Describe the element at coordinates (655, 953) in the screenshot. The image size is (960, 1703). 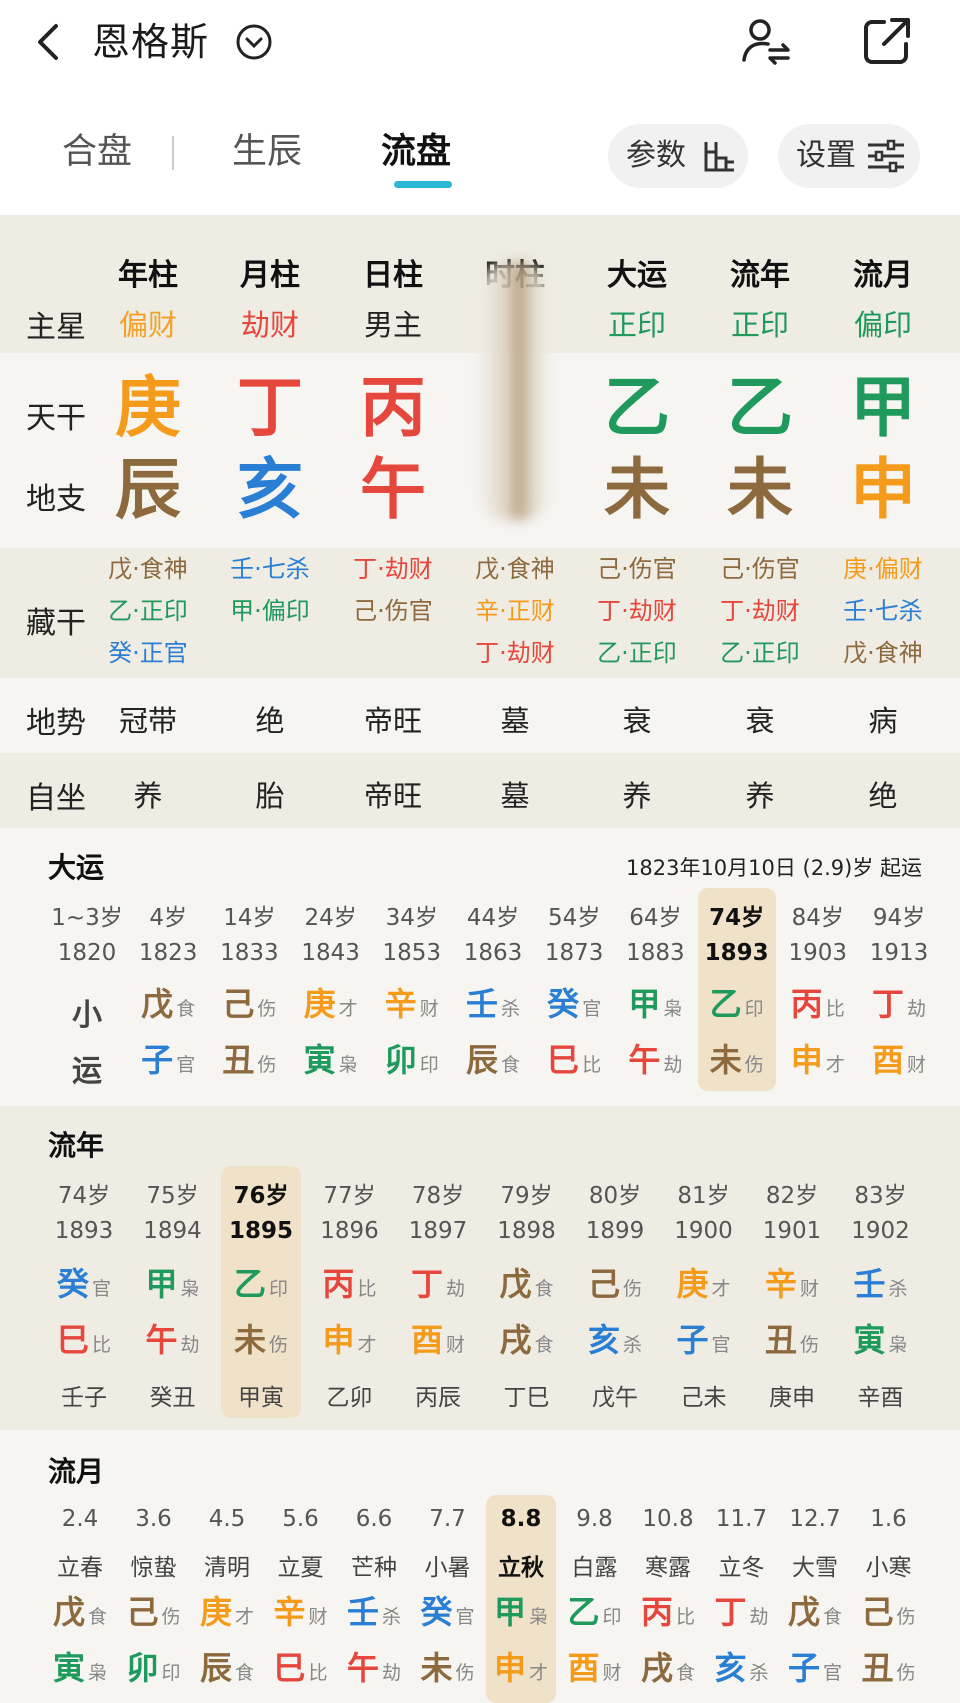
I see `dayun-year: 1883` at that location.